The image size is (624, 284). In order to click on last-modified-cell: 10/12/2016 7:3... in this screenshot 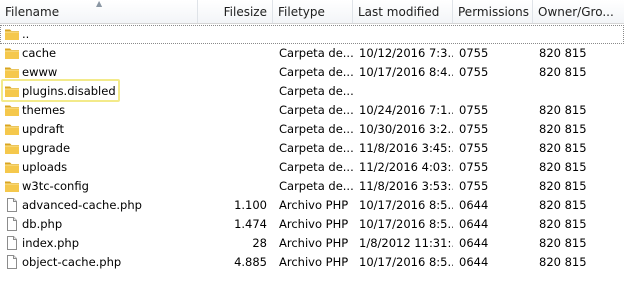, I will do `click(406, 53)`.